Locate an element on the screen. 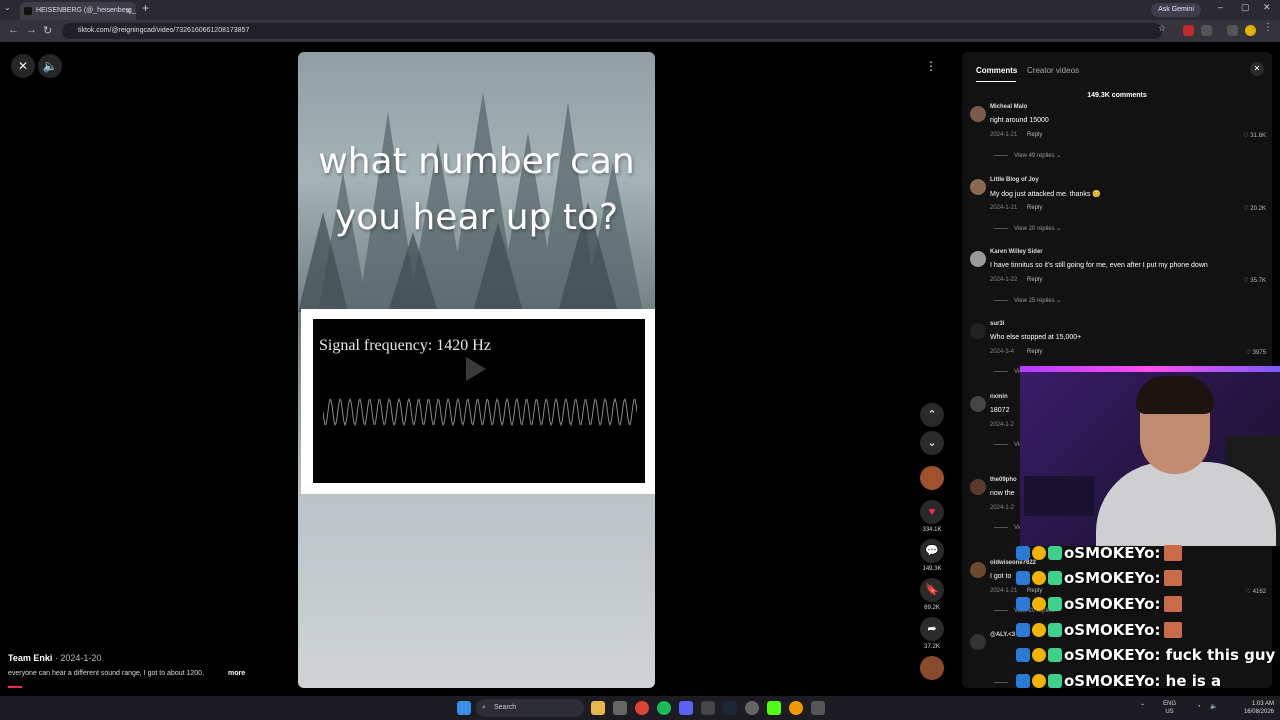 The image size is (1280, 720). play-icon is located at coordinates (476, 369).